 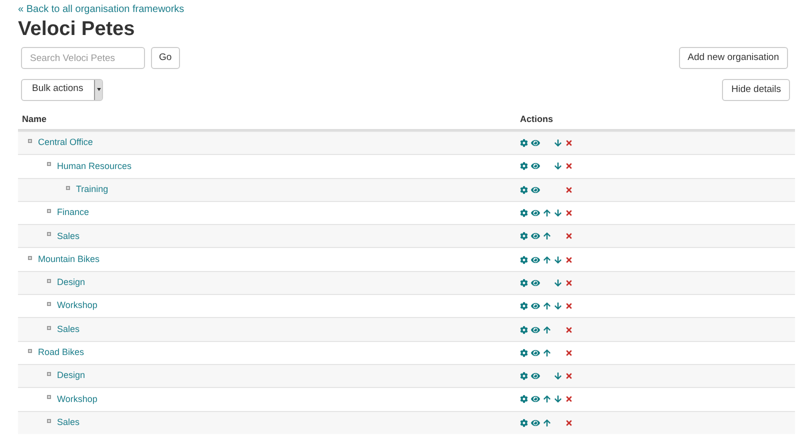 I want to click on organisation-link: Human Resources, so click(x=94, y=167).